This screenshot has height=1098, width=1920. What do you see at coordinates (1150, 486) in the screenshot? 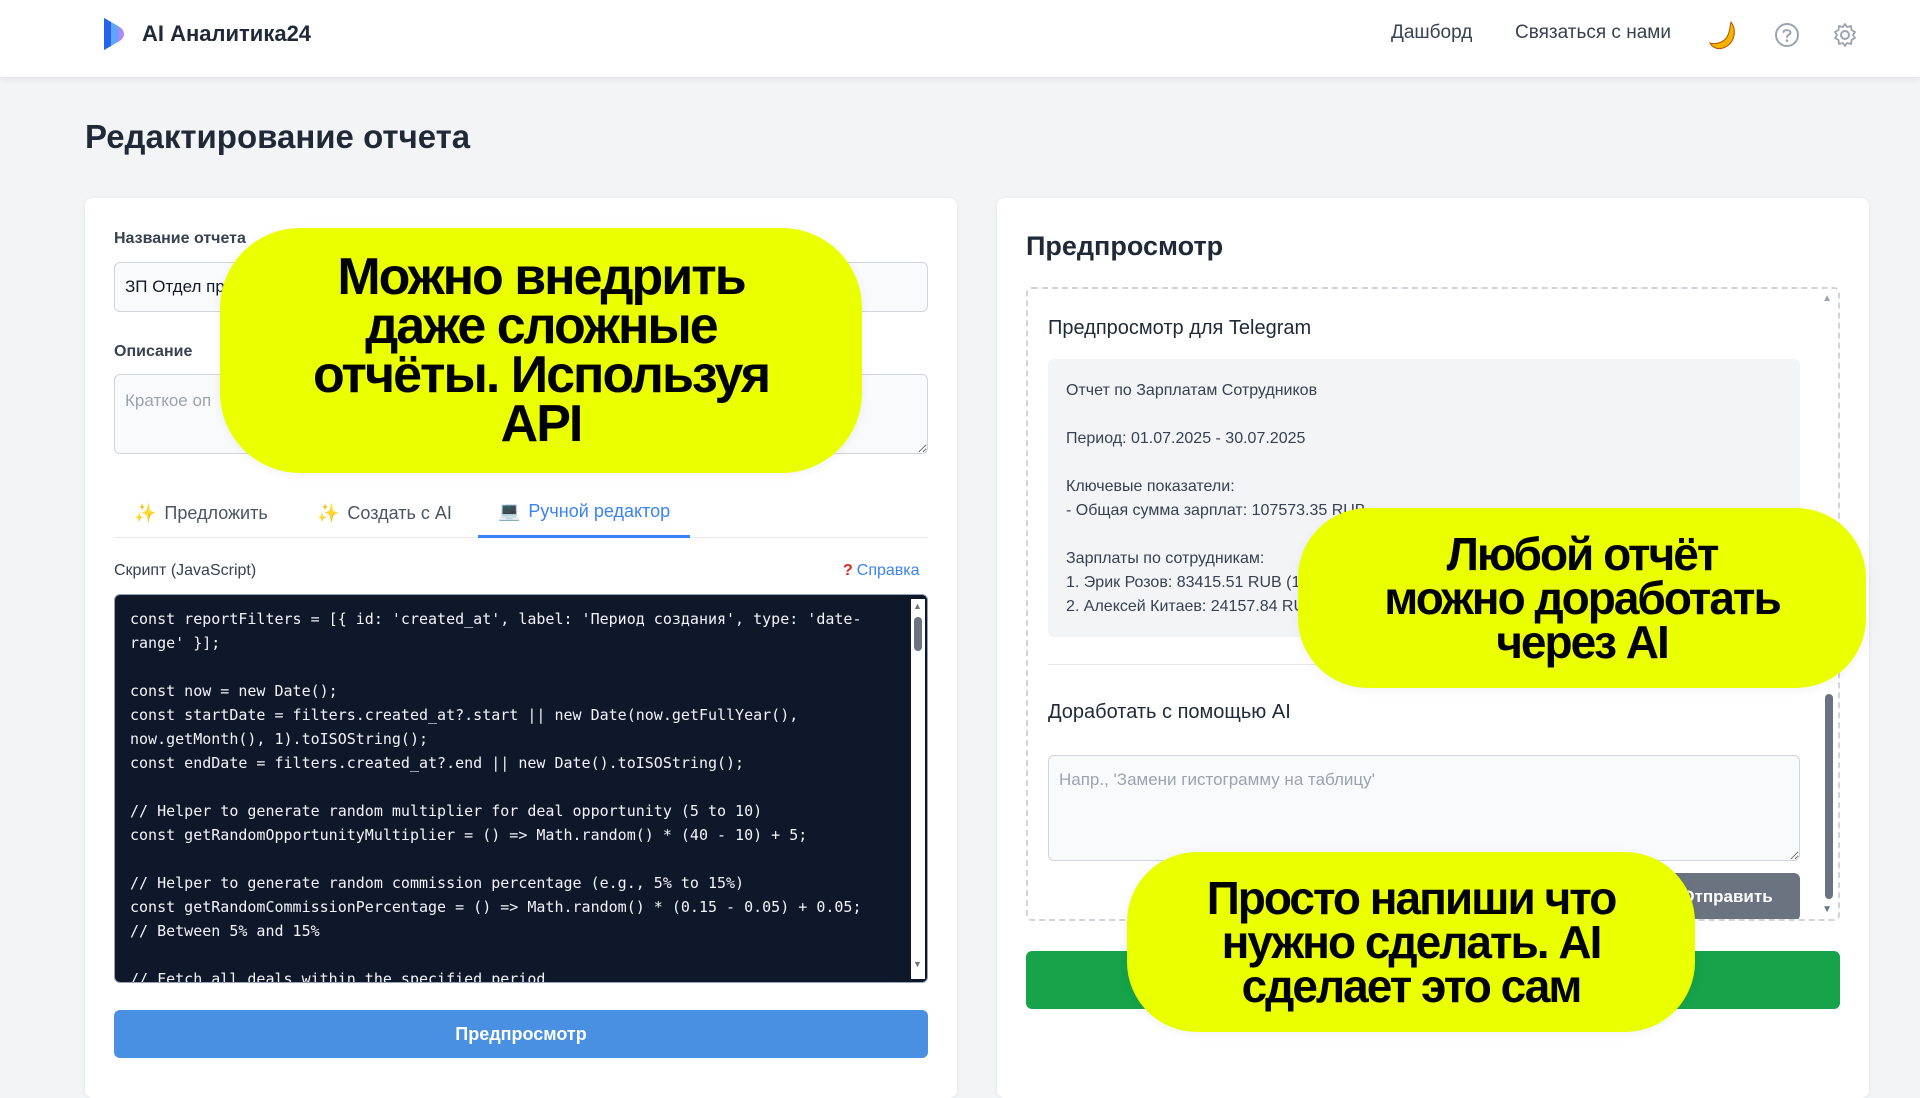
I see `kpi-title-line: Ключевые показатели:` at bounding box center [1150, 486].